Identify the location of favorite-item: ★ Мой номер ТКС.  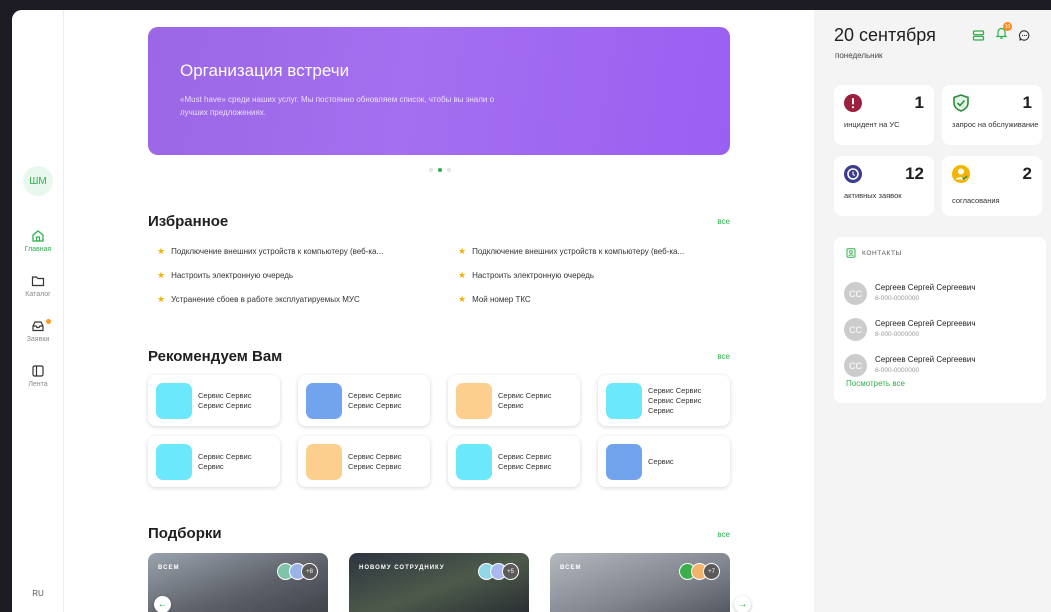
(571, 307).